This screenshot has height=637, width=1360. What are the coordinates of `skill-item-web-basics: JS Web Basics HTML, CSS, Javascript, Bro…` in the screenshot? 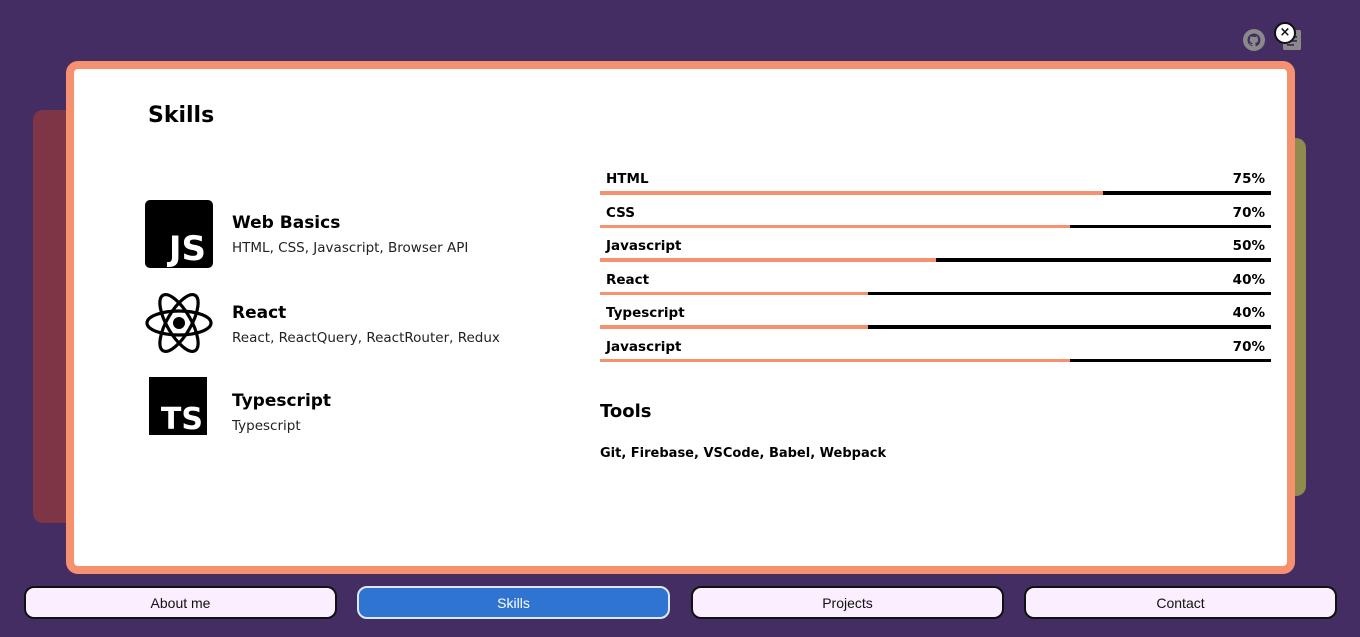 It's located at (354, 239).